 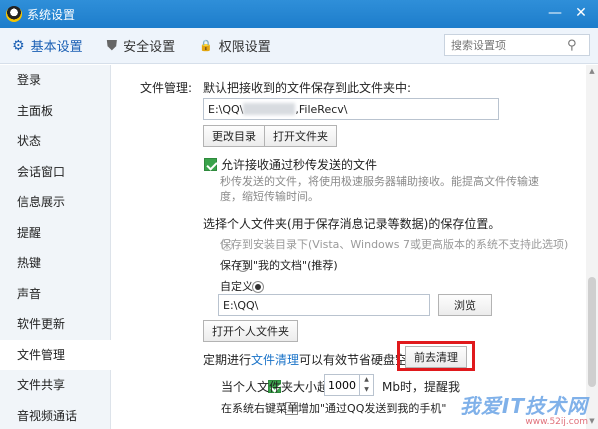 I want to click on sidebar-item-chat-window: 会话窗口, so click(x=55, y=172).